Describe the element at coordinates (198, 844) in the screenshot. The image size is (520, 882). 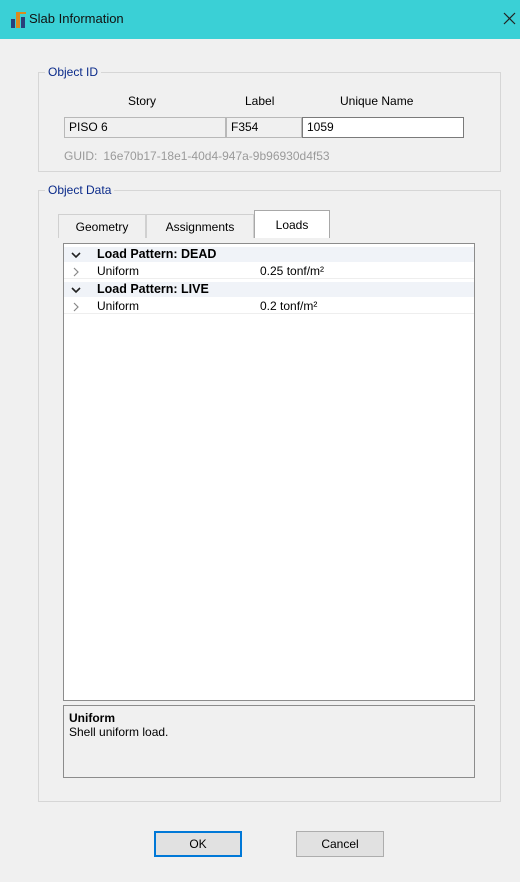
I see `ok-button: OK` at that location.